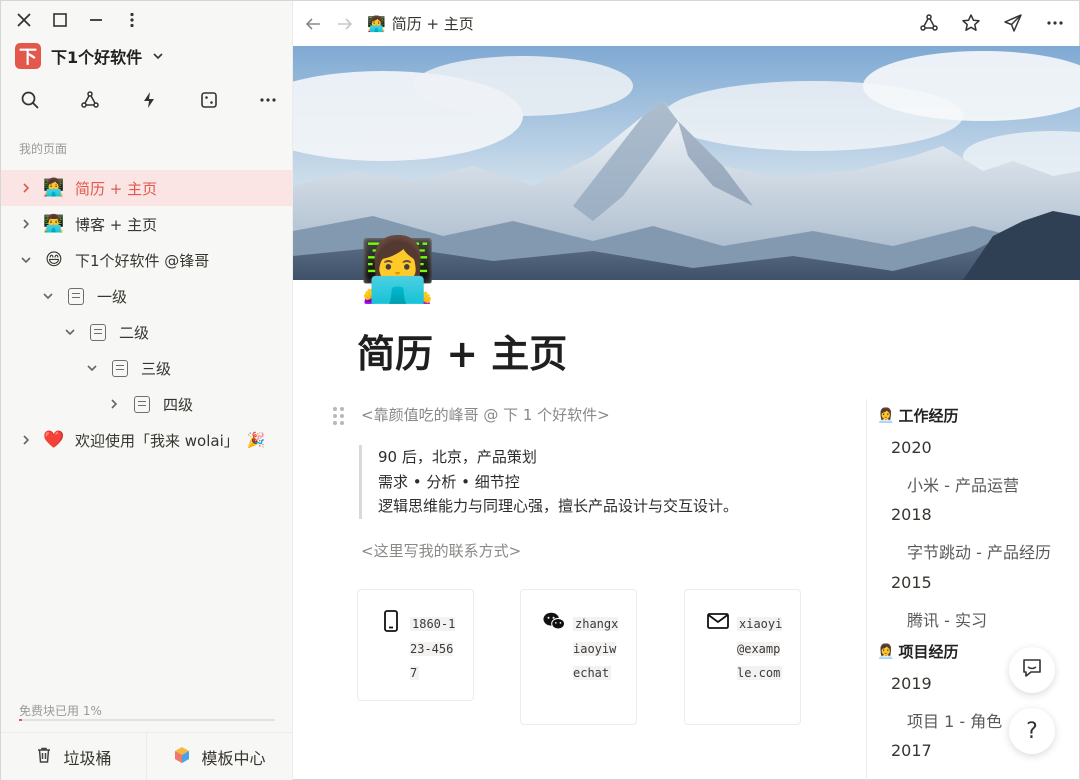  Describe the element at coordinates (457, 457) in the screenshot. I see `quote-line: 90 后，北京，产品策划` at that location.